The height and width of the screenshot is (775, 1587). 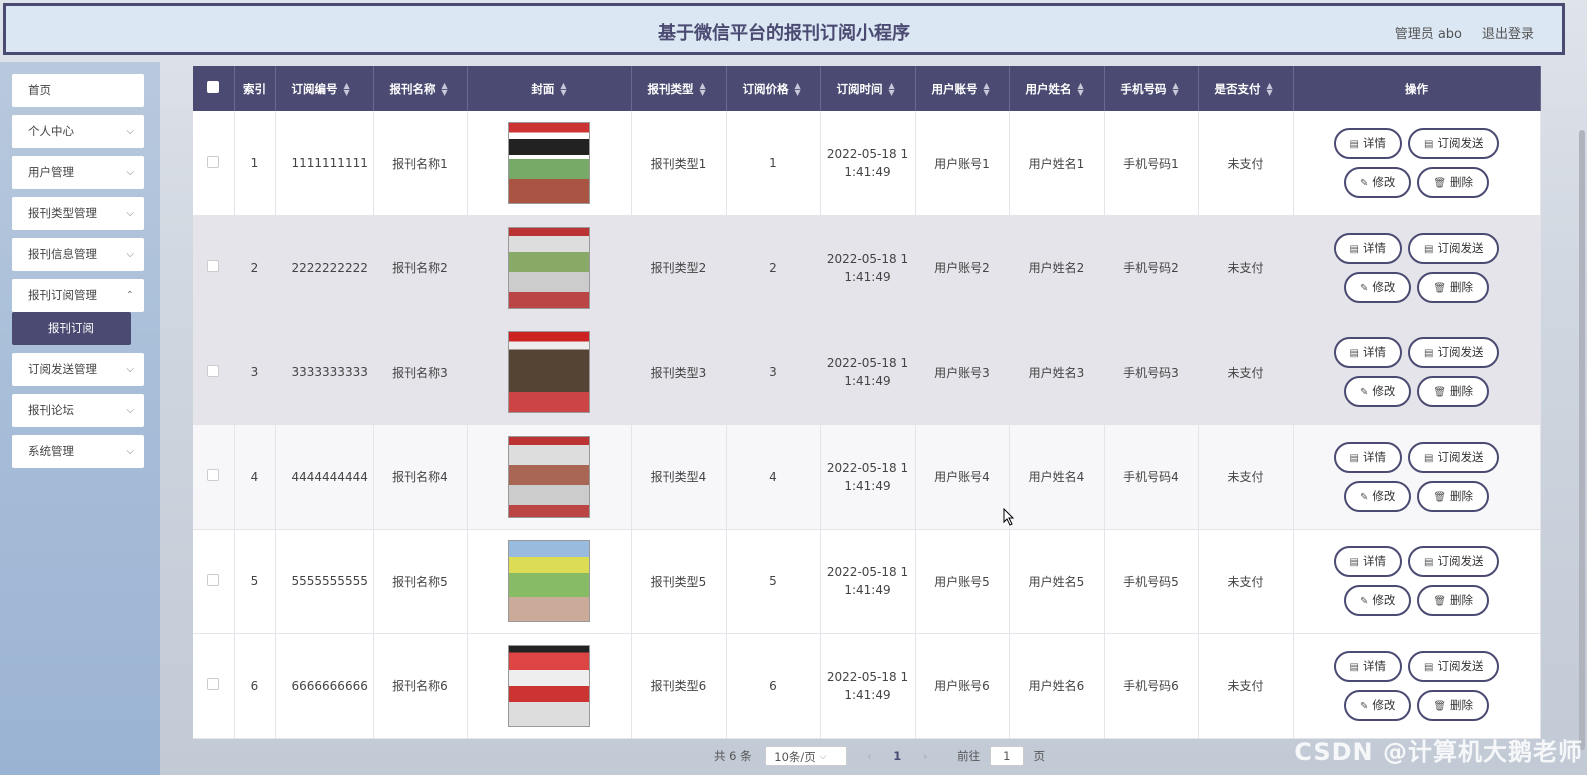 What do you see at coordinates (679, 372) in the screenshot?
I see `cell-paper-type: 报刊类型3` at bounding box center [679, 372].